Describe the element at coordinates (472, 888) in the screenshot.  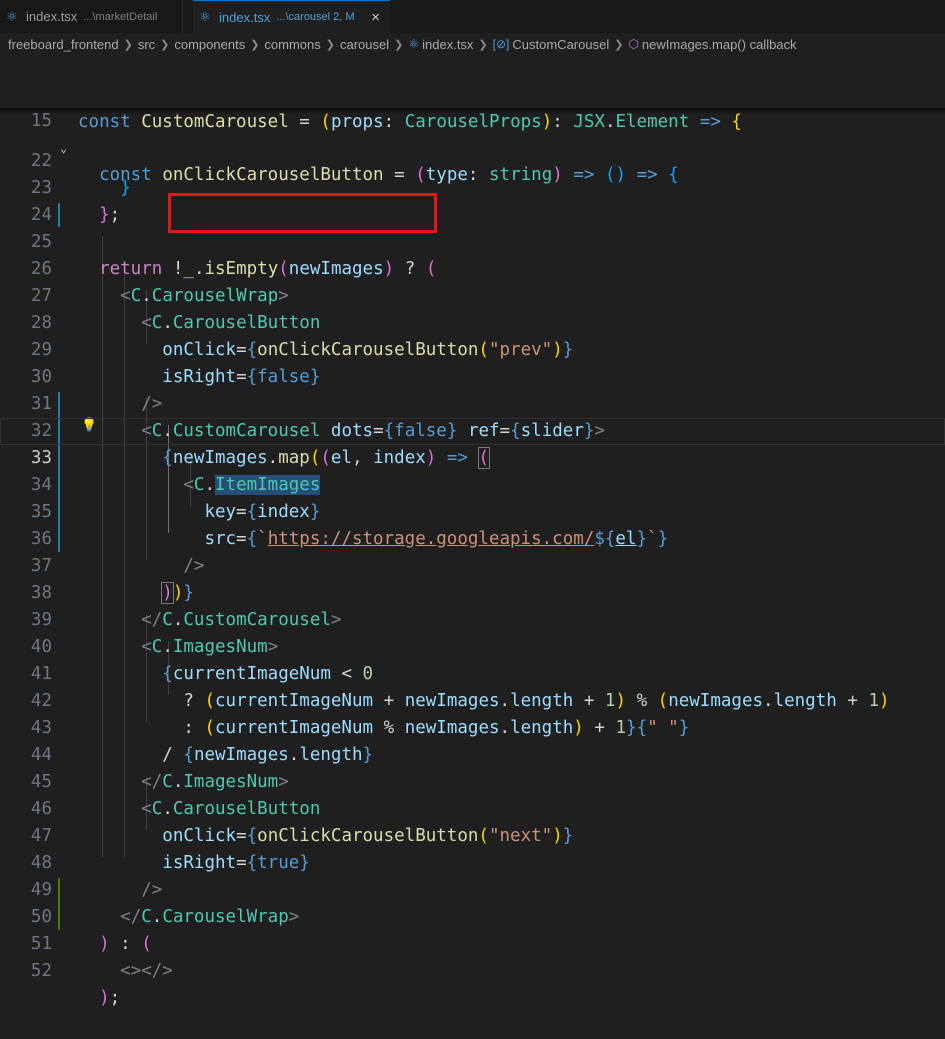
I see `code-row: 49 </C.CarouselWrap>` at that location.